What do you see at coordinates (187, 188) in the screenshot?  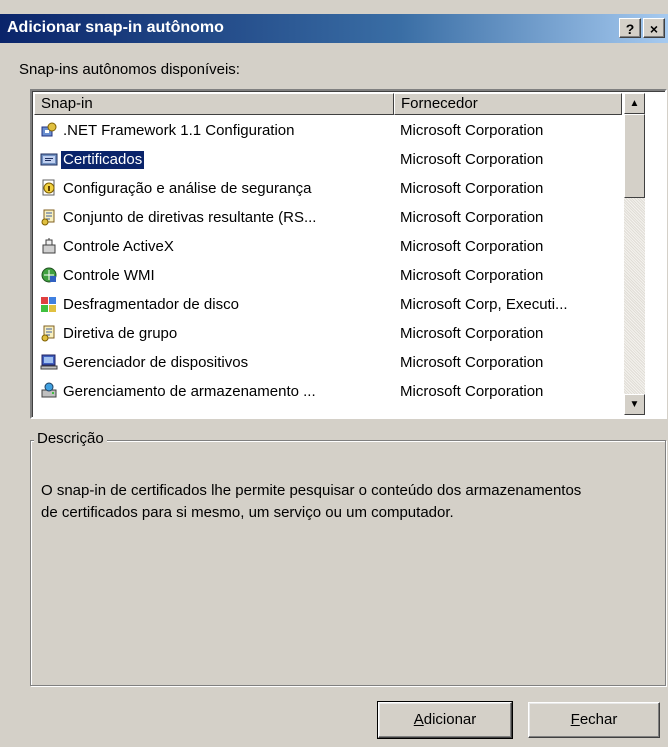 I see `snapin-name: Configuração e análise de segurança` at bounding box center [187, 188].